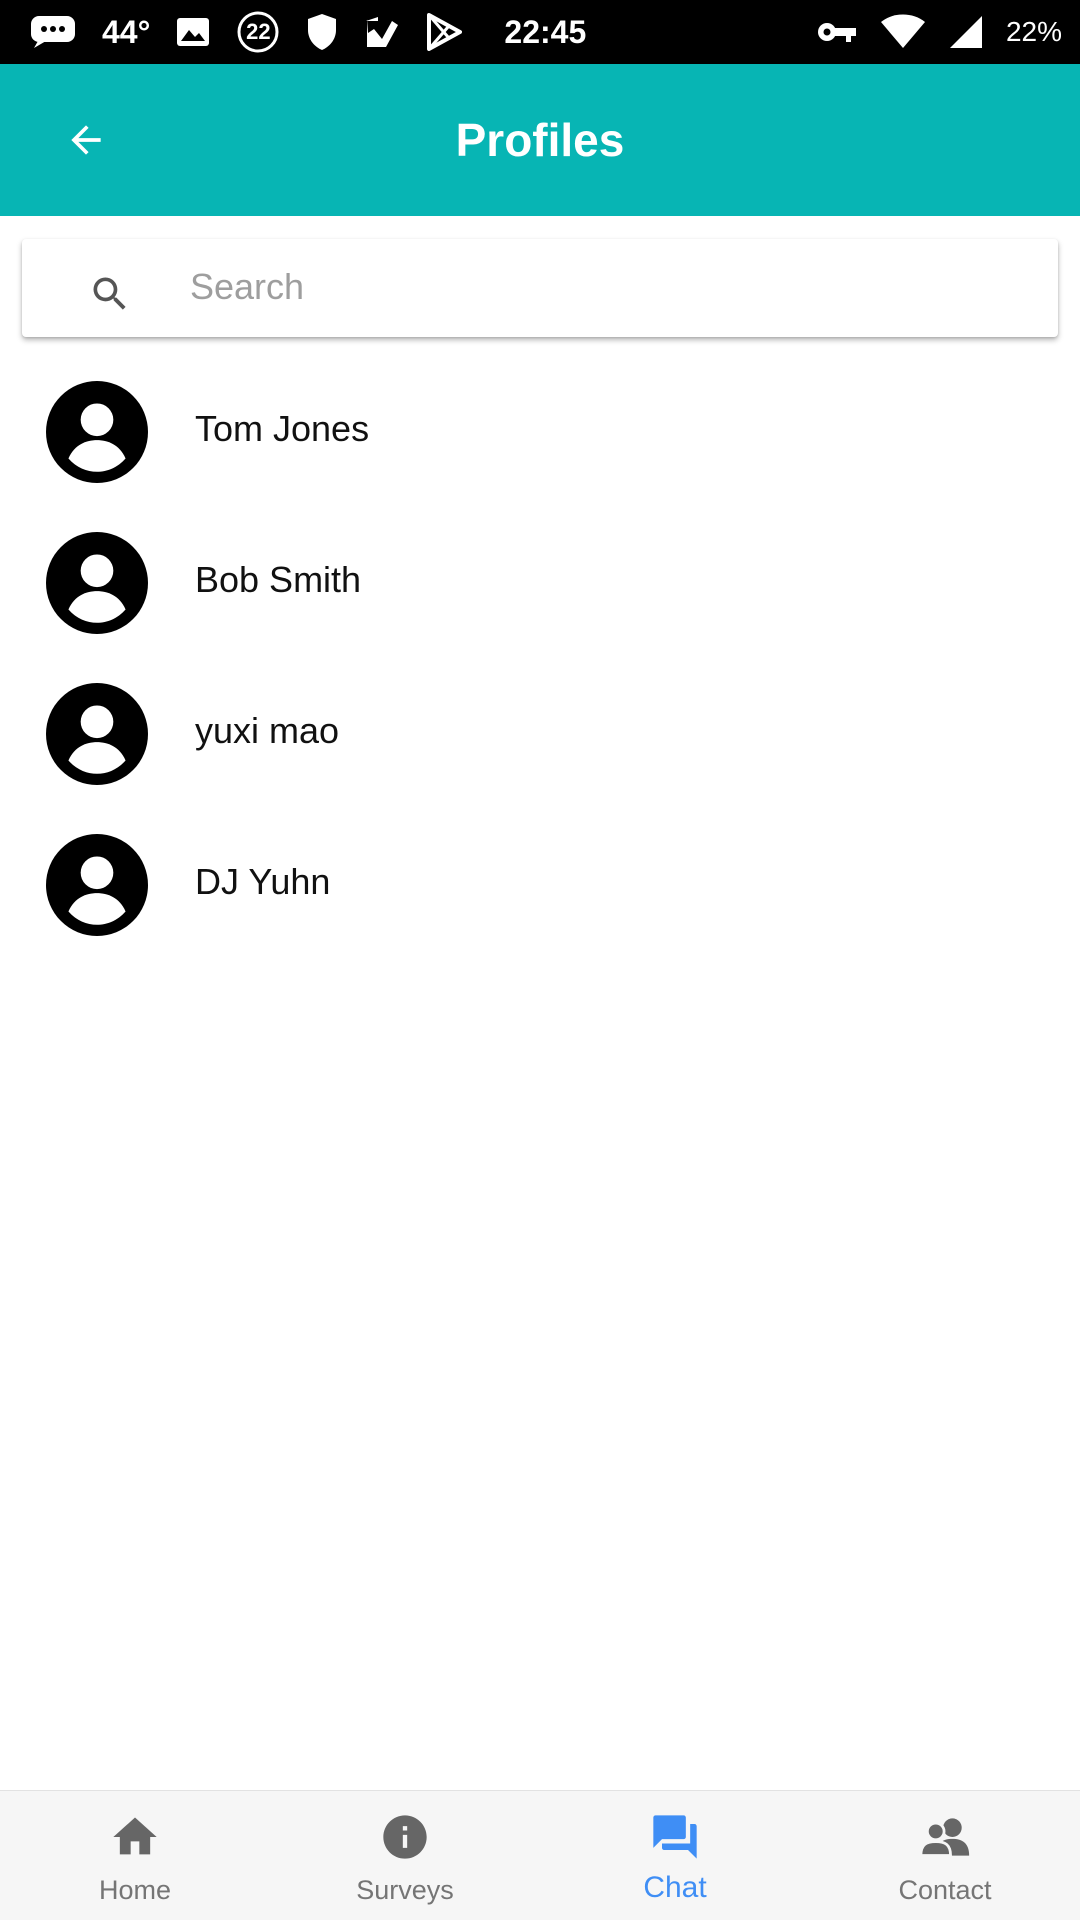  I want to click on back-button, so click(86, 140).